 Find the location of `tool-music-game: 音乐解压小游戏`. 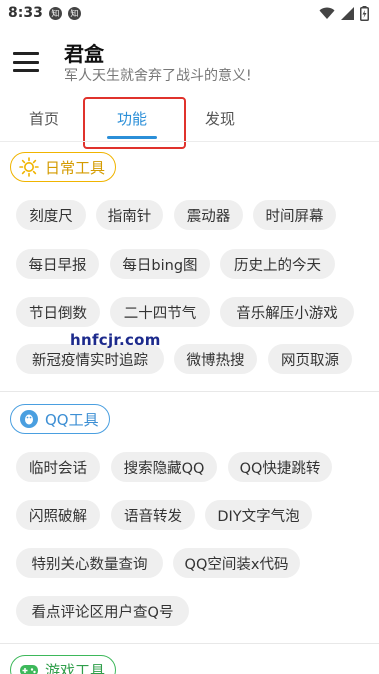

tool-music-game: 音乐解压小游戏 is located at coordinates (287, 312).